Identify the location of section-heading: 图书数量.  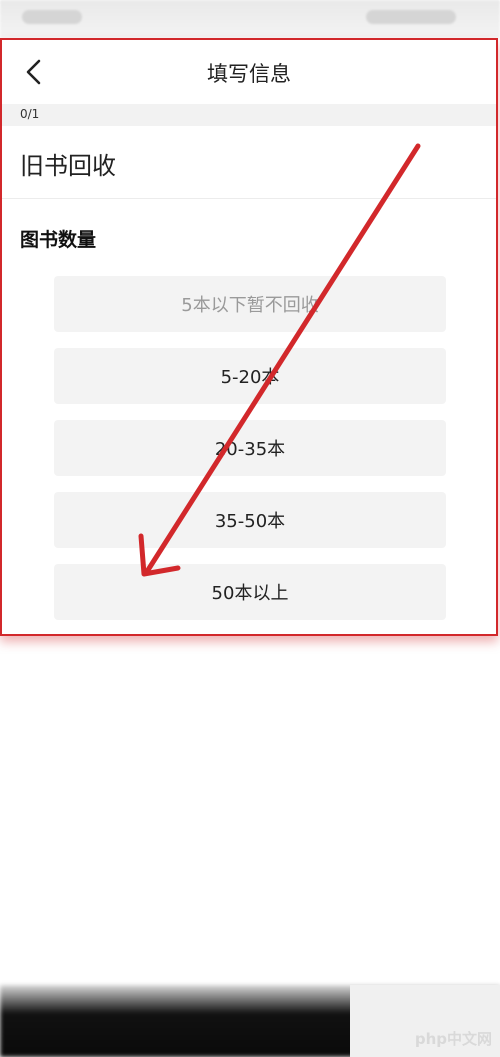
(58, 240).